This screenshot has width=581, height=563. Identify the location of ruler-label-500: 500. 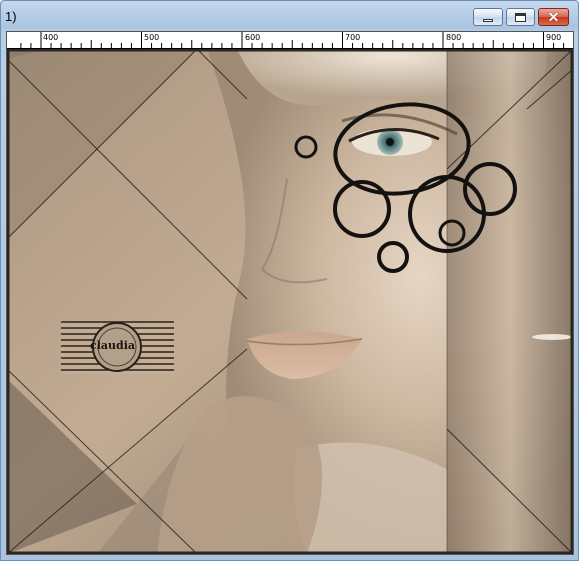
(152, 37).